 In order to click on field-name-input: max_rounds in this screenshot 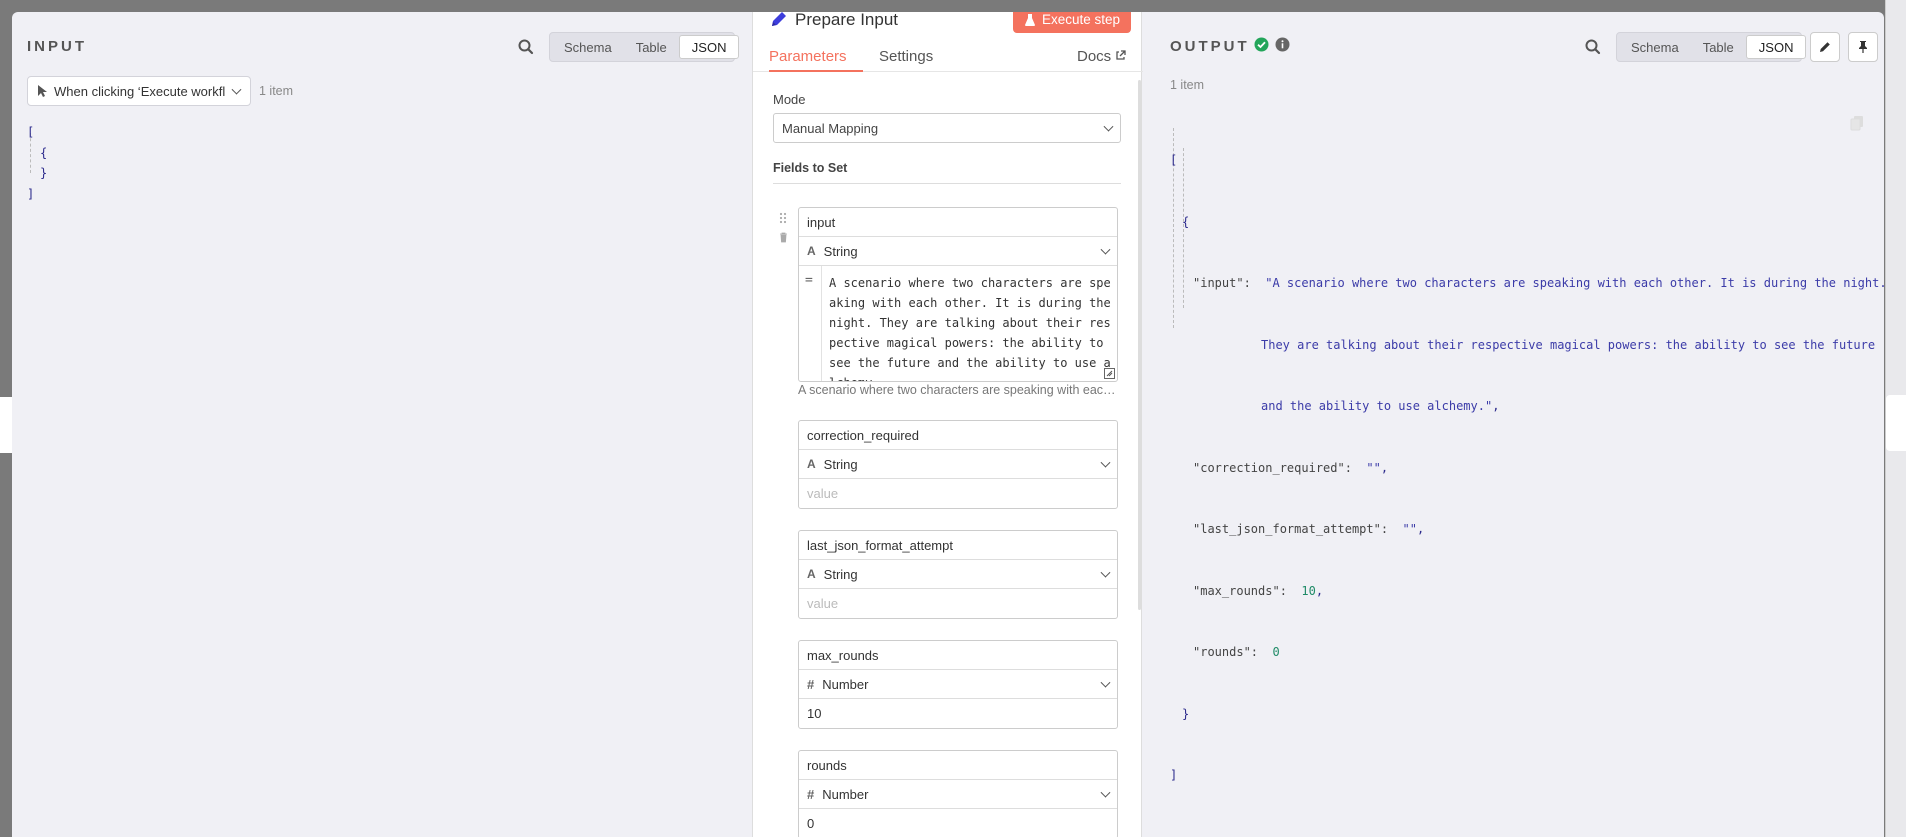, I will do `click(958, 655)`.